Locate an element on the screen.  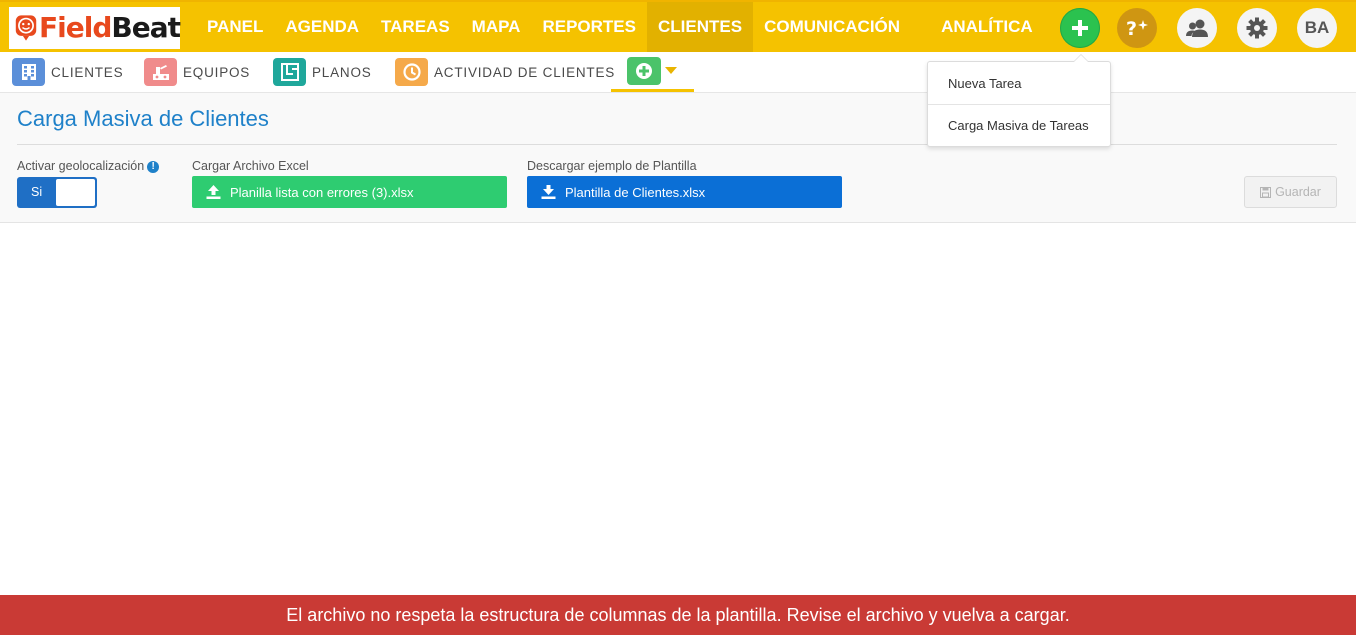
add-button is located at coordinates (1080, 28).